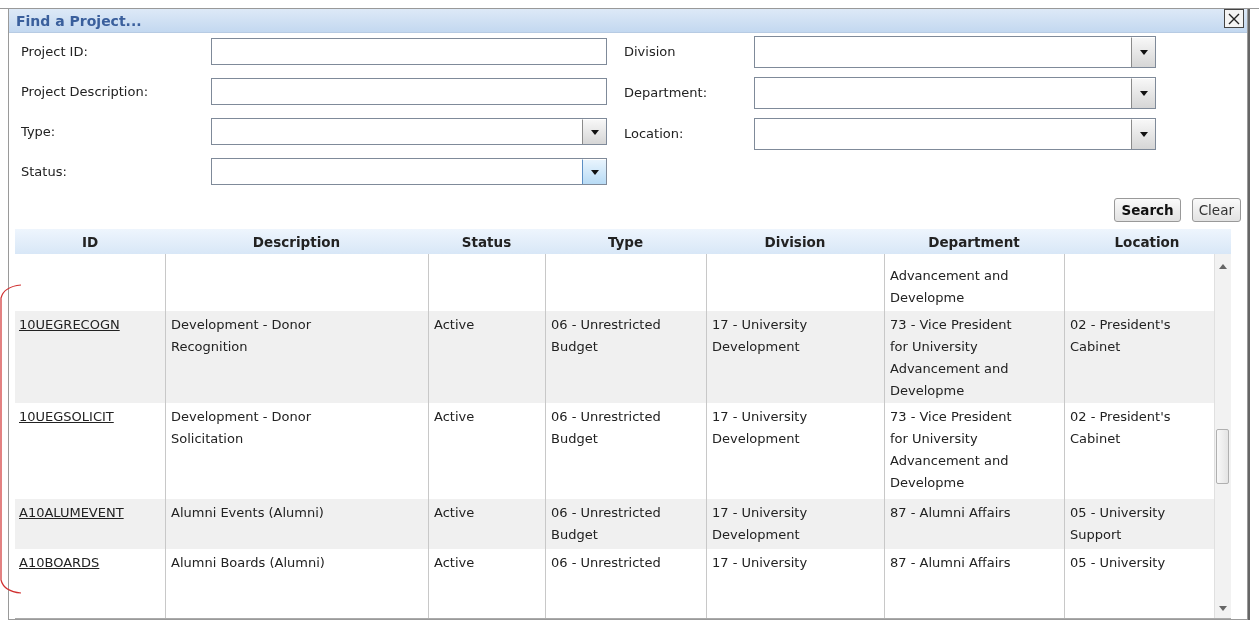 The width and height of the screenshot is (1259, 624). I want to click on project-id-link: 10UEGSOLICIT, so click(66, 416).